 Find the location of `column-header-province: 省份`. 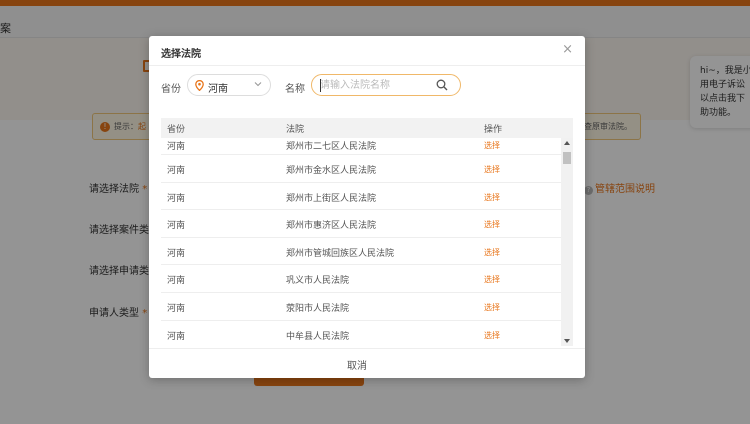

column-header-province: 省份 is located at coordinates (176, 130).